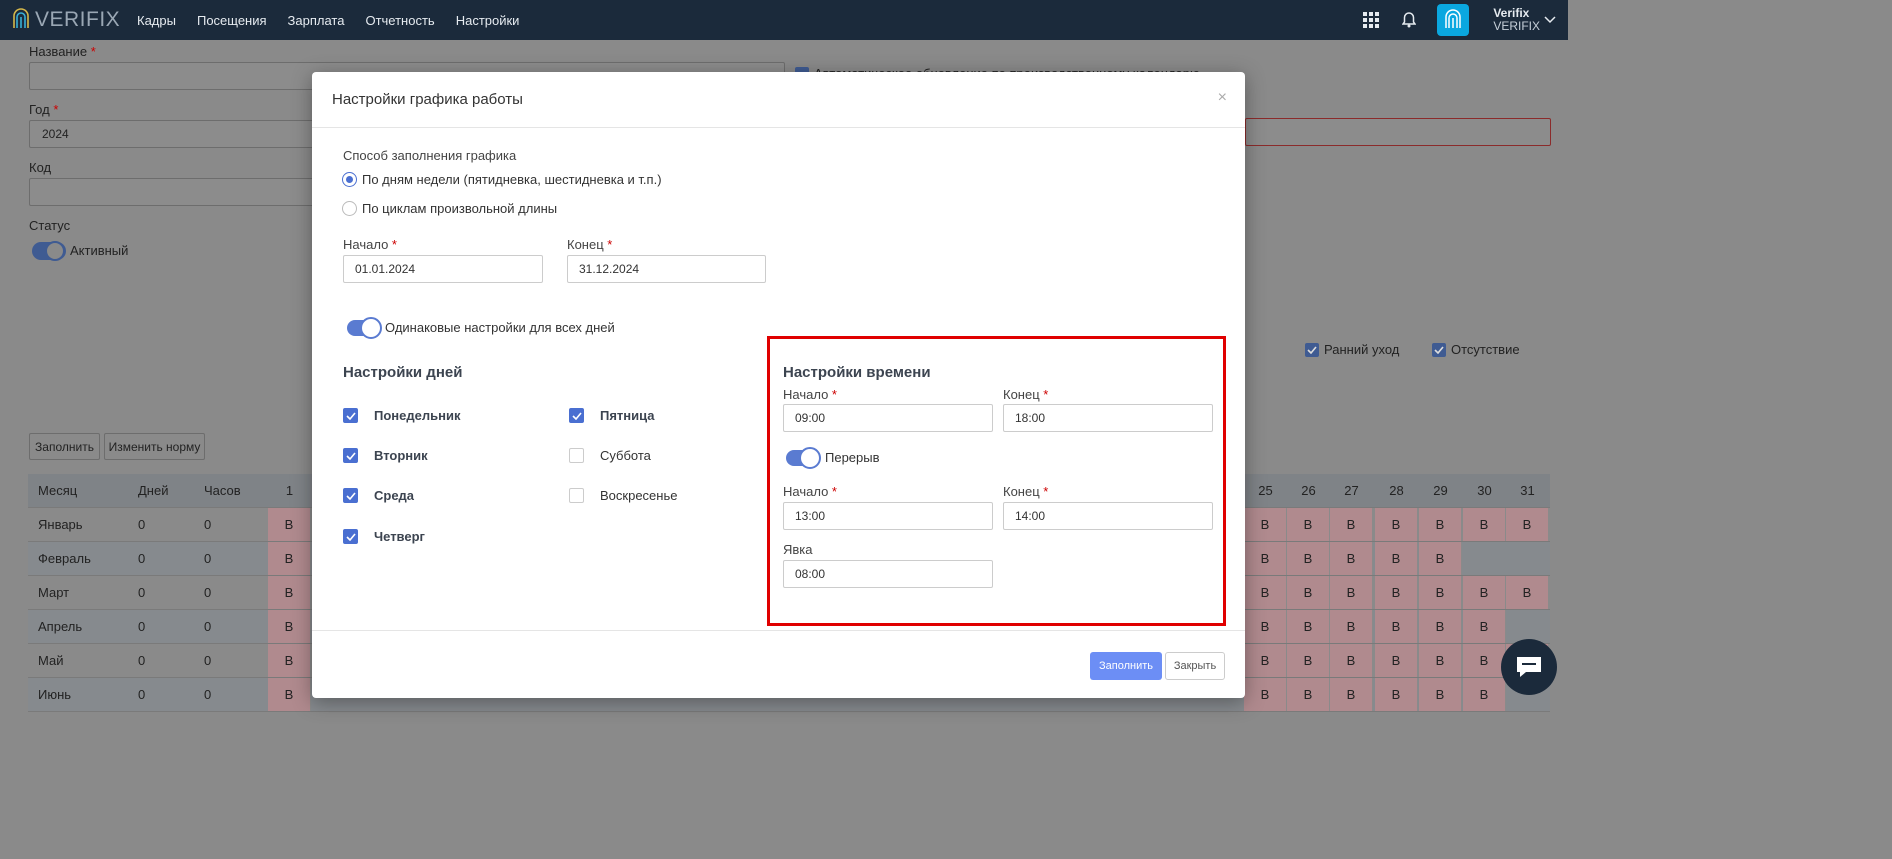 This screenshot has height=859, width=1892. Describe the element at coordinates (384, 536) in the screenshot. I see `checkbox-thursday: Четверг` at that location.